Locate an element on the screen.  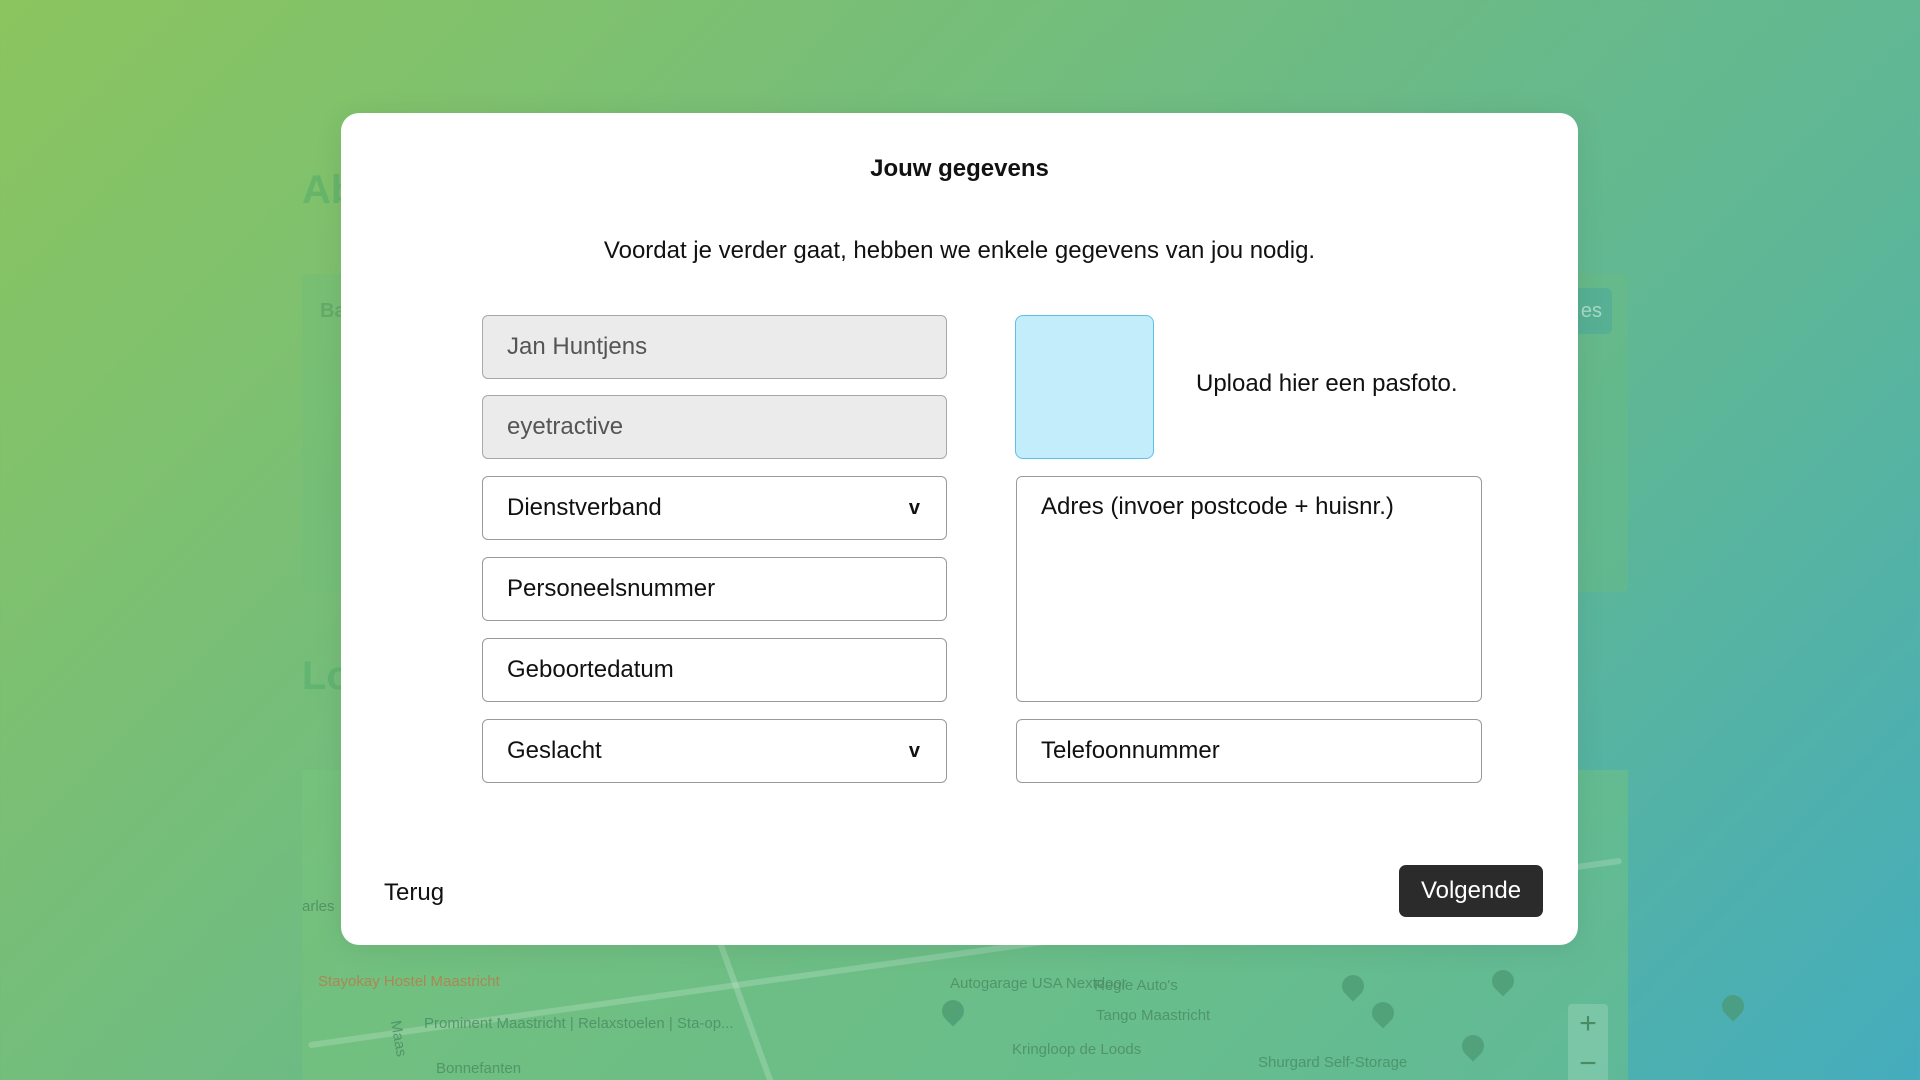
gender-select-label: Geslacht is located at coordinates (554, 750).